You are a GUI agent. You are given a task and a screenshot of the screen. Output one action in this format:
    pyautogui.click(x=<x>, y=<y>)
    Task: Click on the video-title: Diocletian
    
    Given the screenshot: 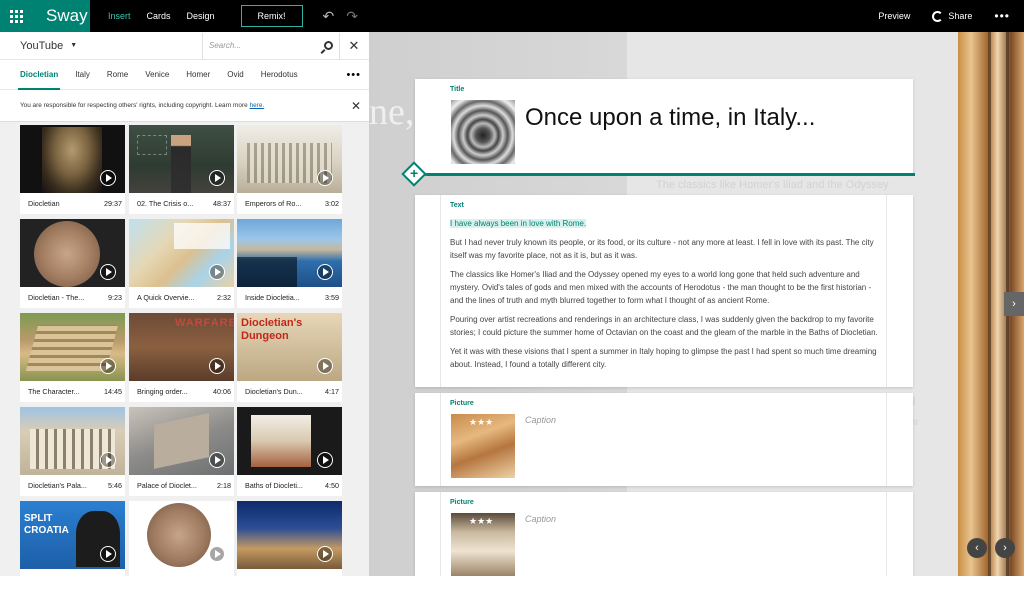 What is the action you would take?
    pyautogui.click(x=44, y=203)
    